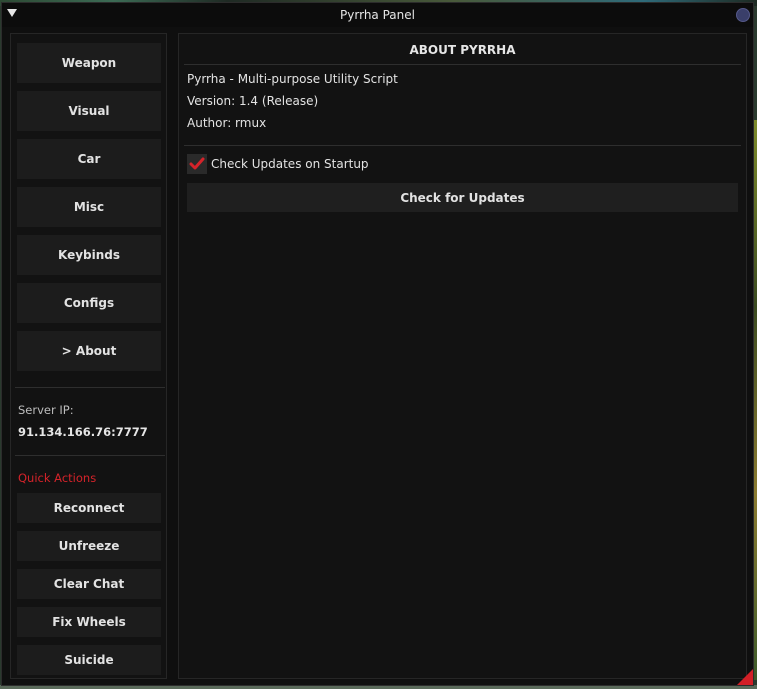 The width and height of the screenshot is (757, 689). Describe the element at coordinates (57, 478) in the screenshot. I see `quick-actions-label: Quick Actions` at that location.